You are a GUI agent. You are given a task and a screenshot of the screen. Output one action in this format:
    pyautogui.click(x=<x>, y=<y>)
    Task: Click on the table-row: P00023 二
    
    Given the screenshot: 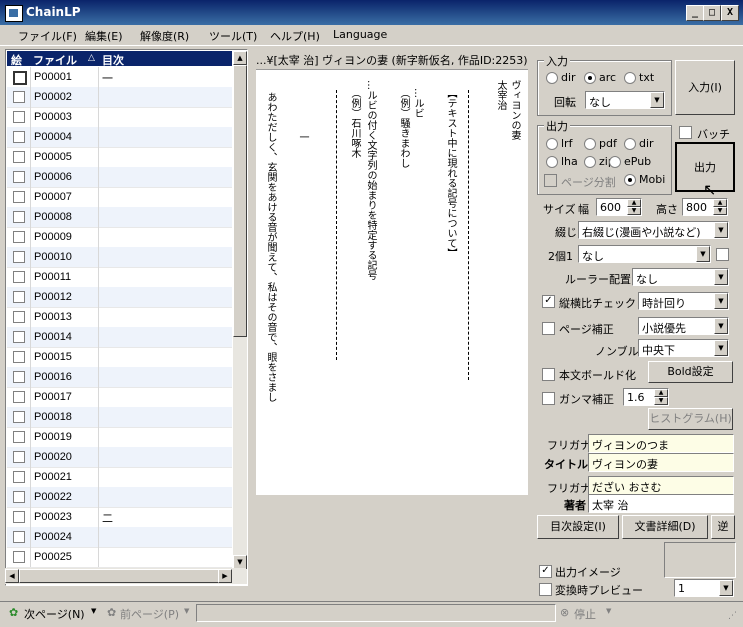 What is the action you would take?
    pyautogui.click(x=119, y=517)
    